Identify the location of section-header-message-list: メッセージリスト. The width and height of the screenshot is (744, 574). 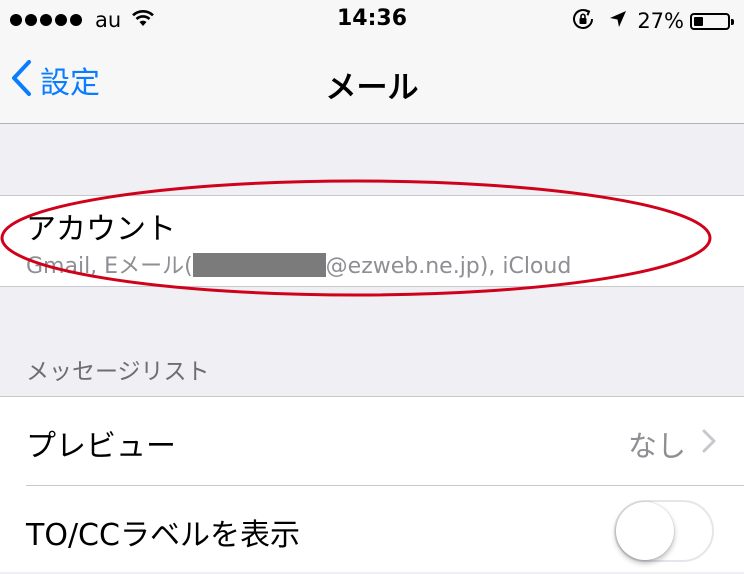
(118, 372).